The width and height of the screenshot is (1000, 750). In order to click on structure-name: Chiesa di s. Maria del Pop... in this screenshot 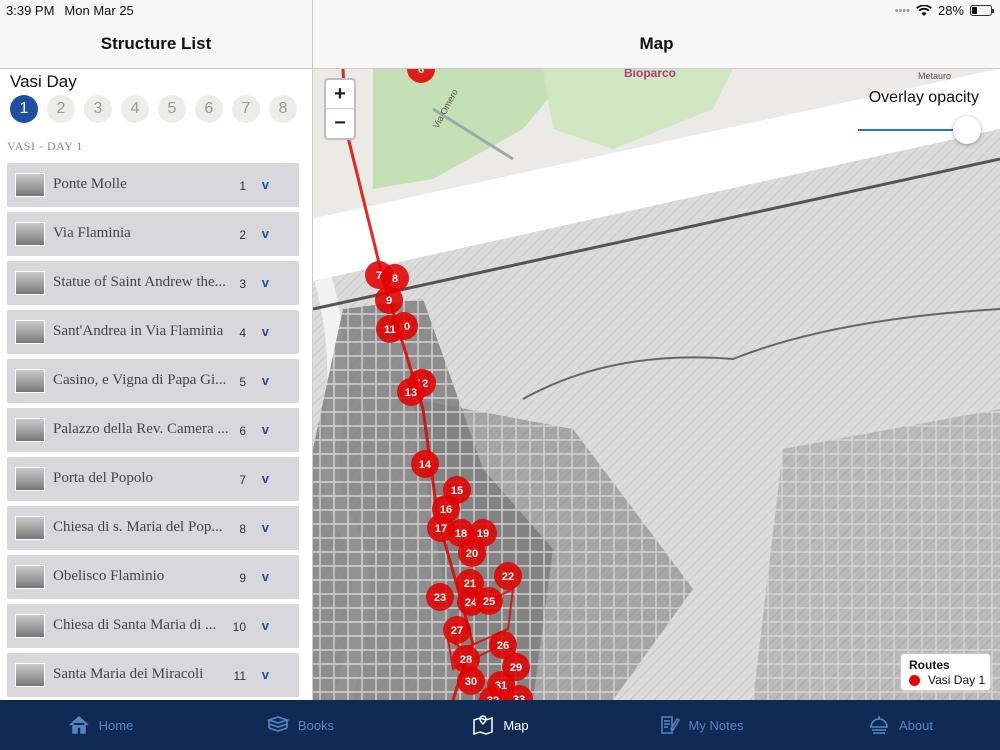, I will do `click(138, 527)`.